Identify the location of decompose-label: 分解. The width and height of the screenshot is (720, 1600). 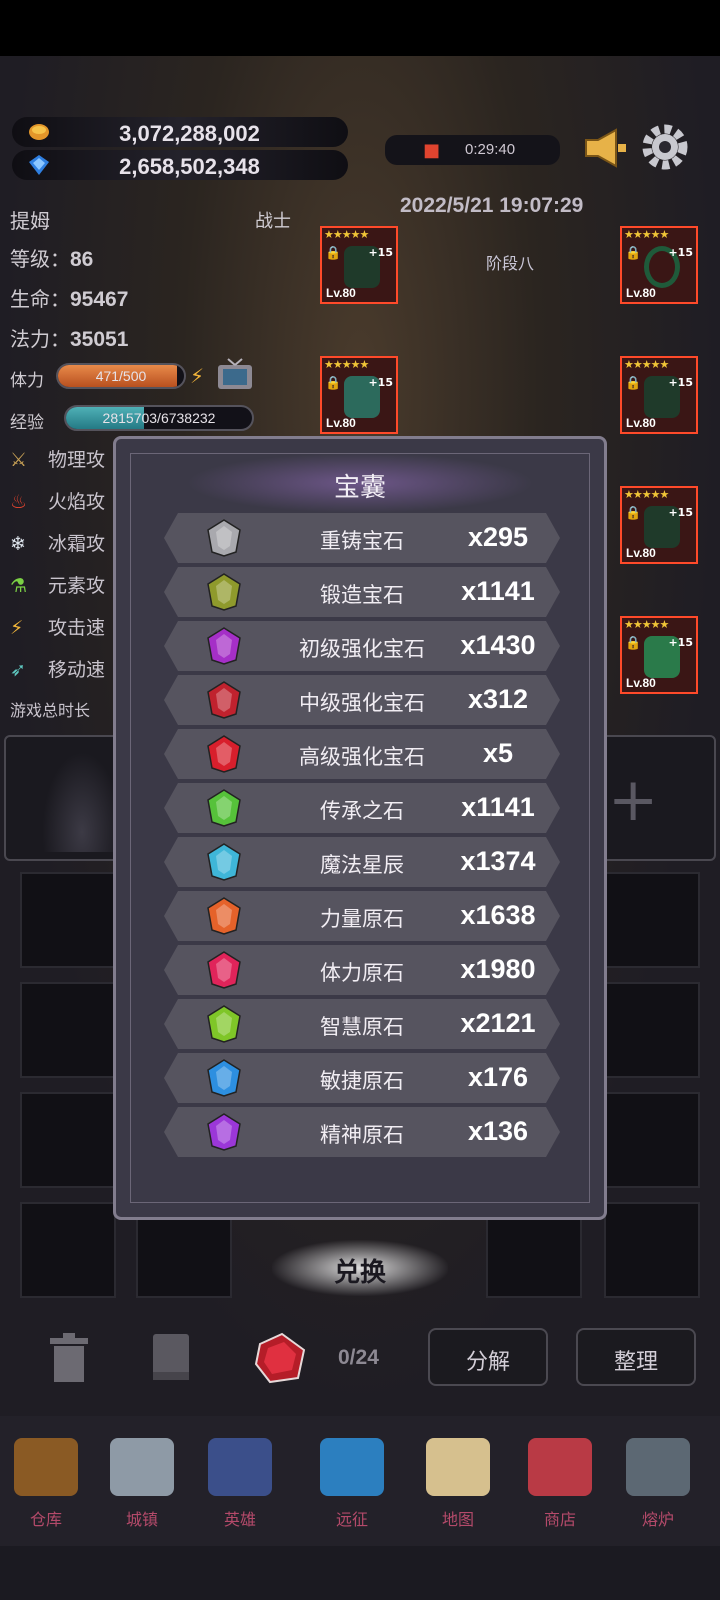
(487, 1362).